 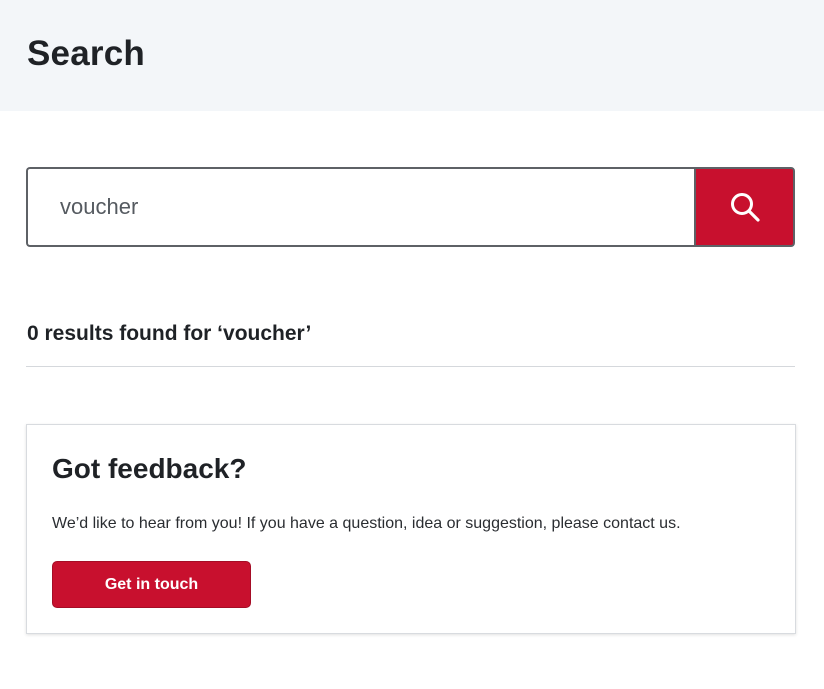 What do you see at coordinates (151, 584) in the screenshot?
I see `get-in-touch-button: Get in touch` at bounding box center [151, 584].